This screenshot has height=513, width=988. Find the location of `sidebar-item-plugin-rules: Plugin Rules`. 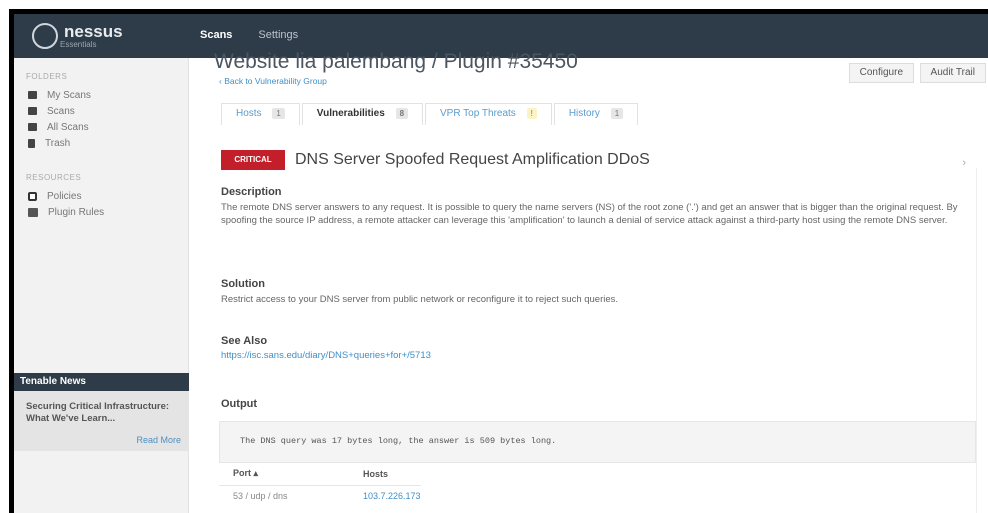

sidebar-item-plugin-rules: Plugin Rules is located at coordinates (101, 212).